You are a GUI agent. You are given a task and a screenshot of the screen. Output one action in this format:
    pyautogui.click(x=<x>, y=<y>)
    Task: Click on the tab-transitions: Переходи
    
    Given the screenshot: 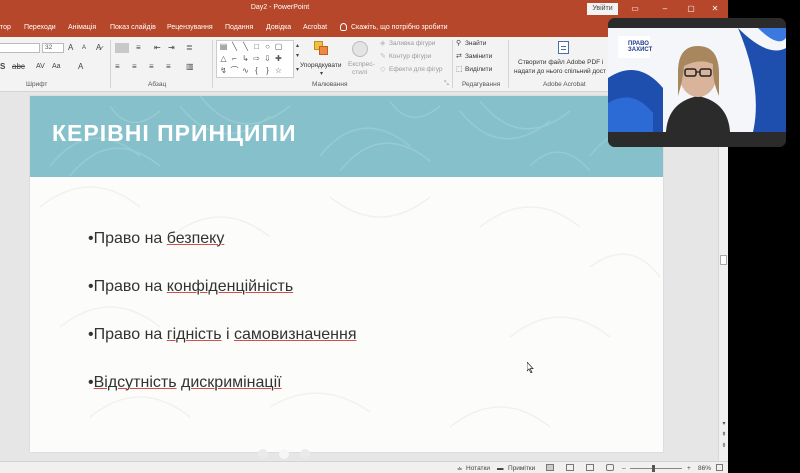 What is the action you would take?
    pyautogui.click(x=40, y=27)
    